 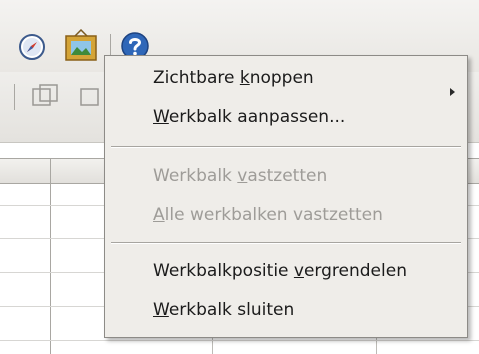 What do you see at coordinates (240, 176) in the screenshot?
I see `menu-item-dock-toolbar: Werkbalk vastzetten` at bounding box center [240, 176].